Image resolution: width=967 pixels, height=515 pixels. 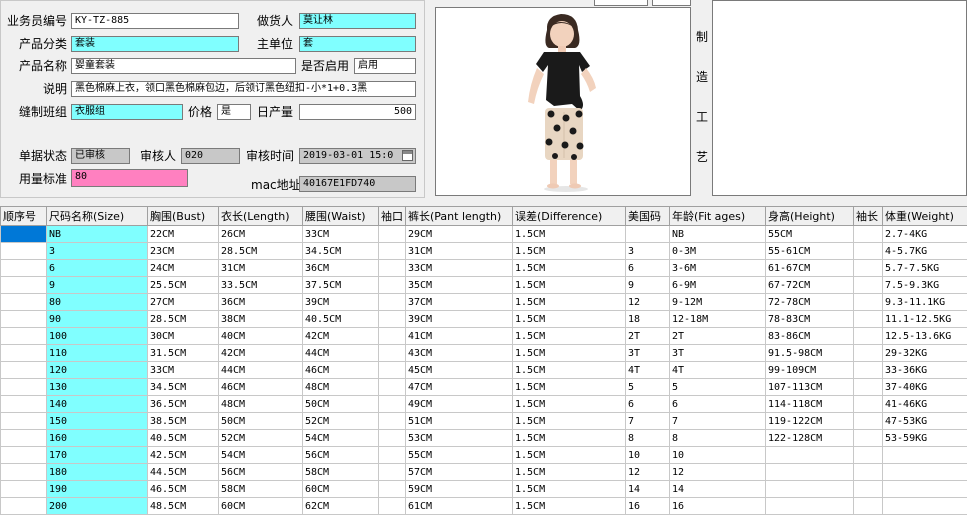 What do you see at coordinates (340, 319) in the screenshot?
I see `table-cell: 40.5CM` at bounding box center [340, 319].